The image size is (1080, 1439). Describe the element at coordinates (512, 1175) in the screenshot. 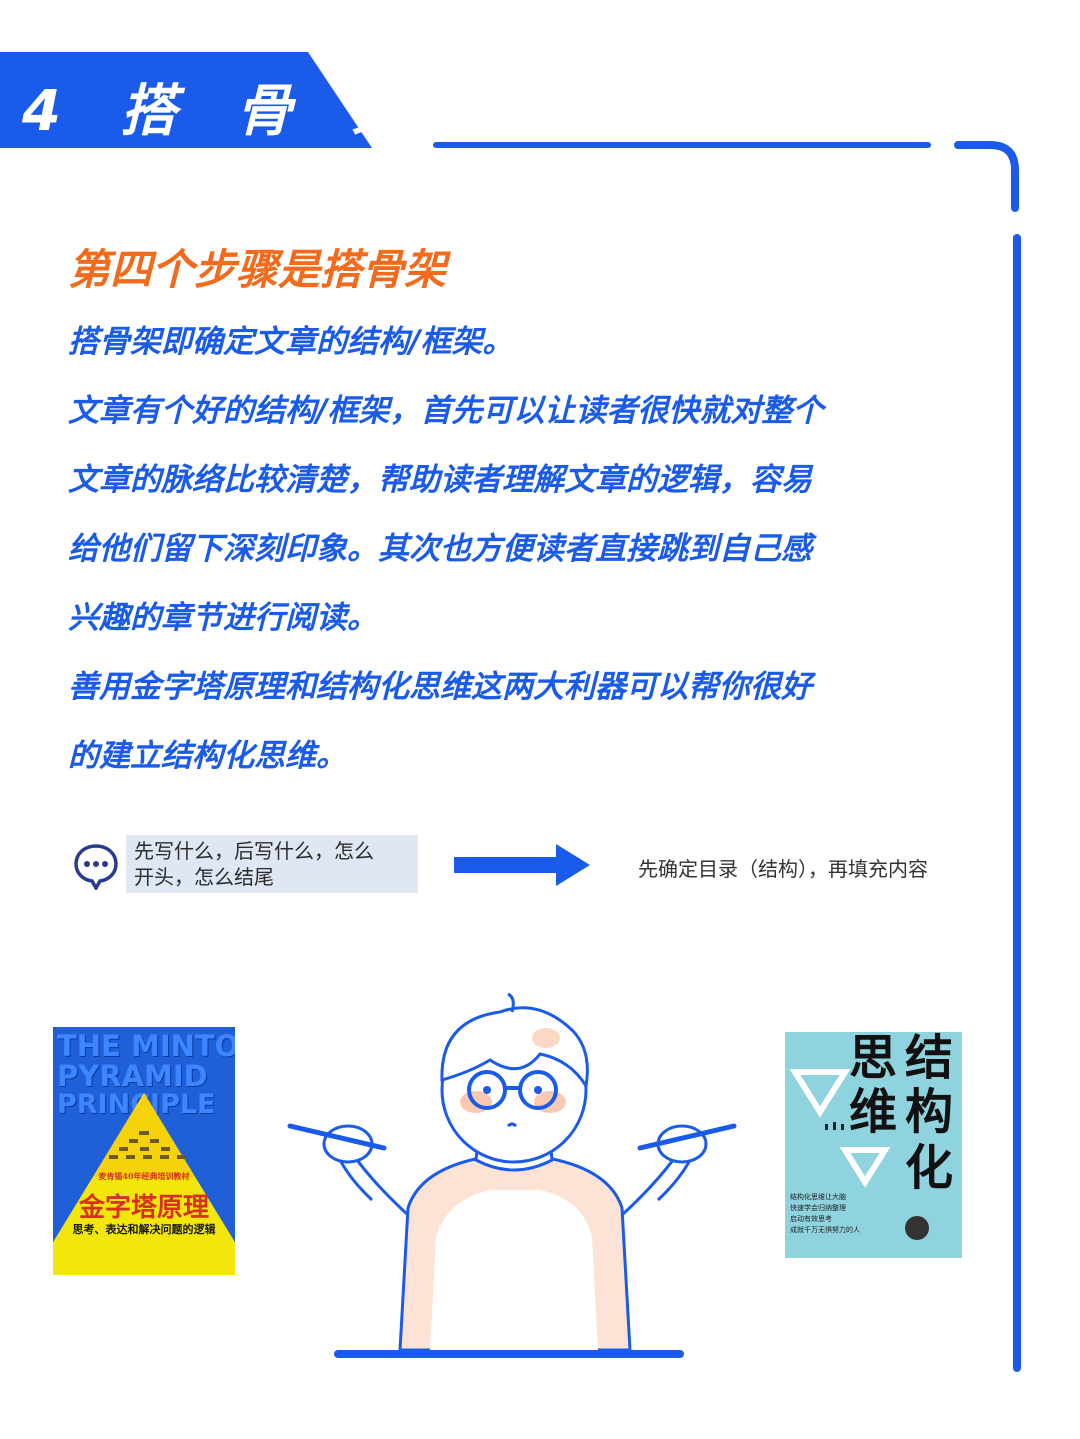

I see `person-illustration` at that location.